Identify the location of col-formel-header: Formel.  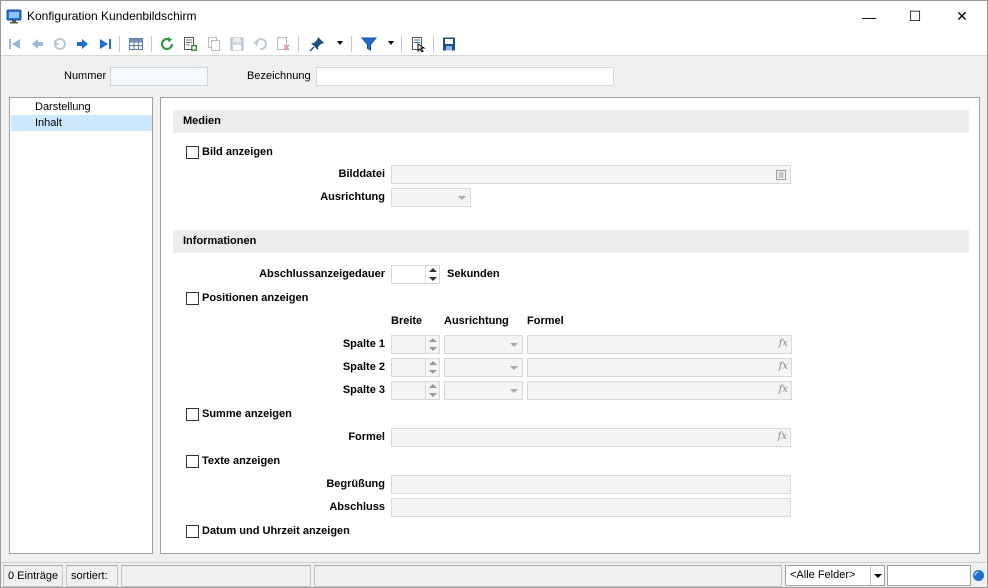
(545, 321).